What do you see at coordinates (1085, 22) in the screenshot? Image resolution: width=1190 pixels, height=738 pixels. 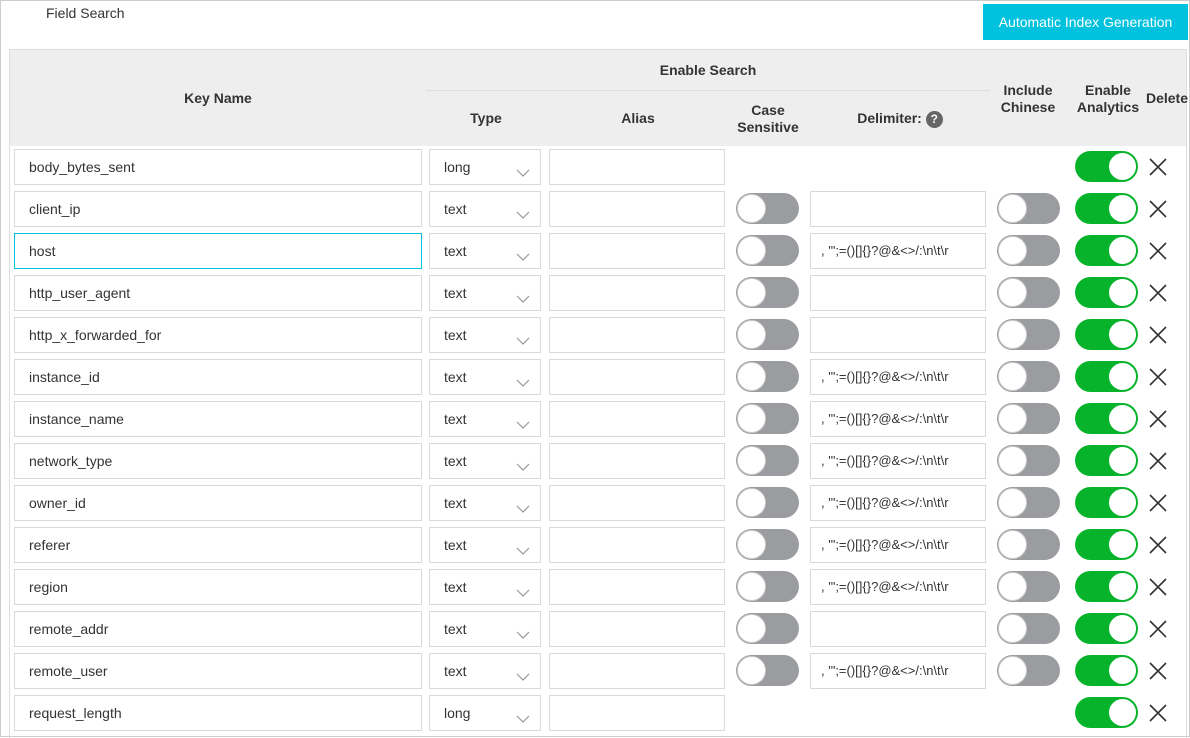 I see `automatic-index-generation-button: Automatic Index Generation` at bounding box center [1085, 22].